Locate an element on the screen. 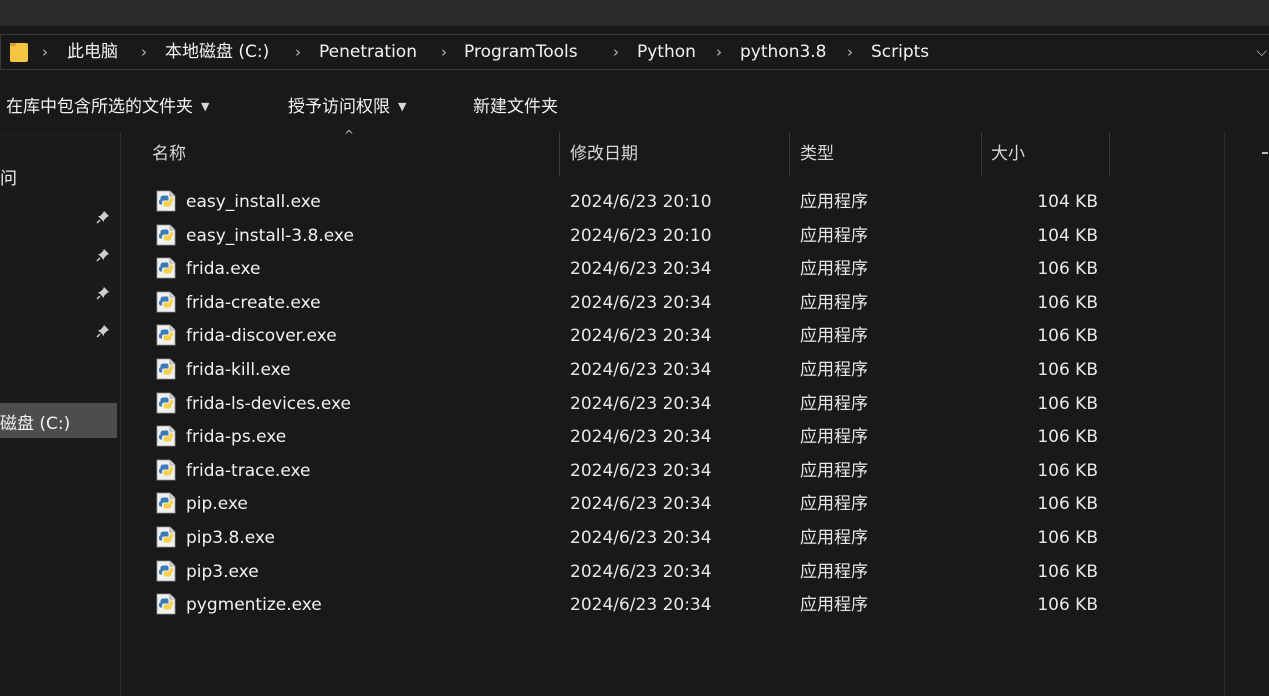 The width and height of the screenshot is (1269, 696). file-row: frida-ps.exe 2024/6/23 20:34 应用程序 106 KB is located at coordinates (622, 437).